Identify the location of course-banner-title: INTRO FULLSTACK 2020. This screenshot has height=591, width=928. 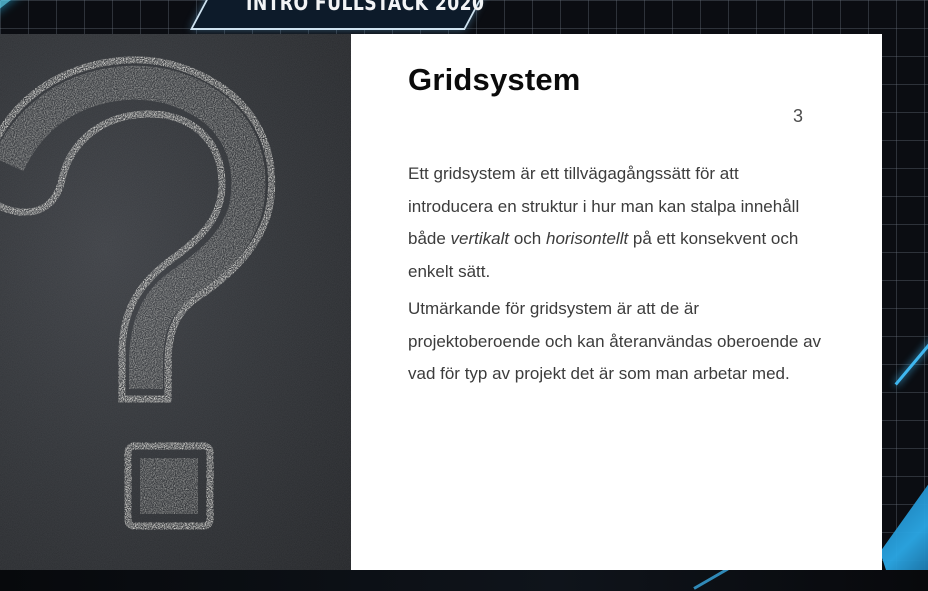
(365, 7).